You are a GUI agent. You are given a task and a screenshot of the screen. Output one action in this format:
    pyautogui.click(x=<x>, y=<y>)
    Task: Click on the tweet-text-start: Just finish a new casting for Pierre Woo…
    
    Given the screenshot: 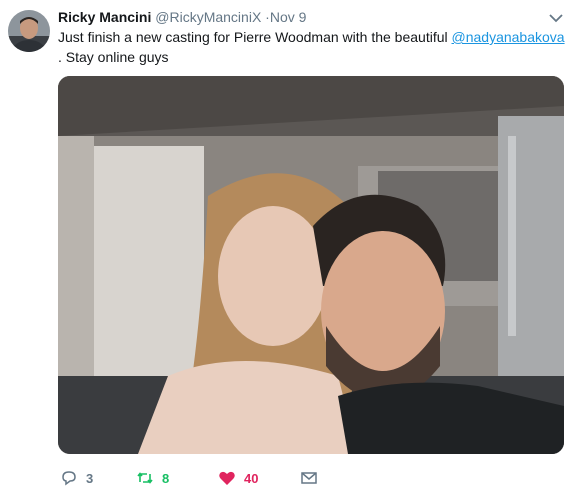 What is the action you would take?
    pyautogui.click(x=255, y=37)
    